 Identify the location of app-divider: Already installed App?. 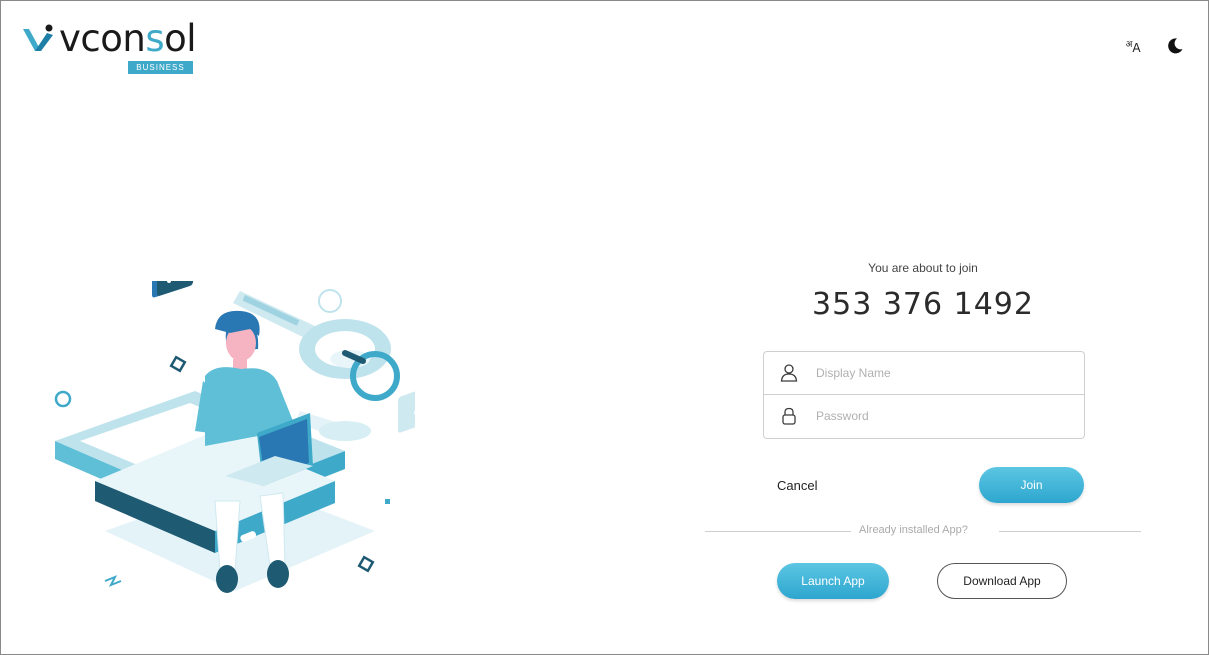
(923, 531).